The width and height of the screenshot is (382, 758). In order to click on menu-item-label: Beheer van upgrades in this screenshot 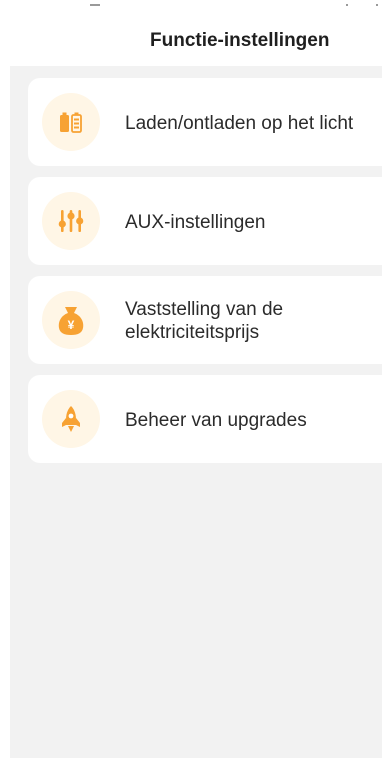, I will do `click(216, 420)`.